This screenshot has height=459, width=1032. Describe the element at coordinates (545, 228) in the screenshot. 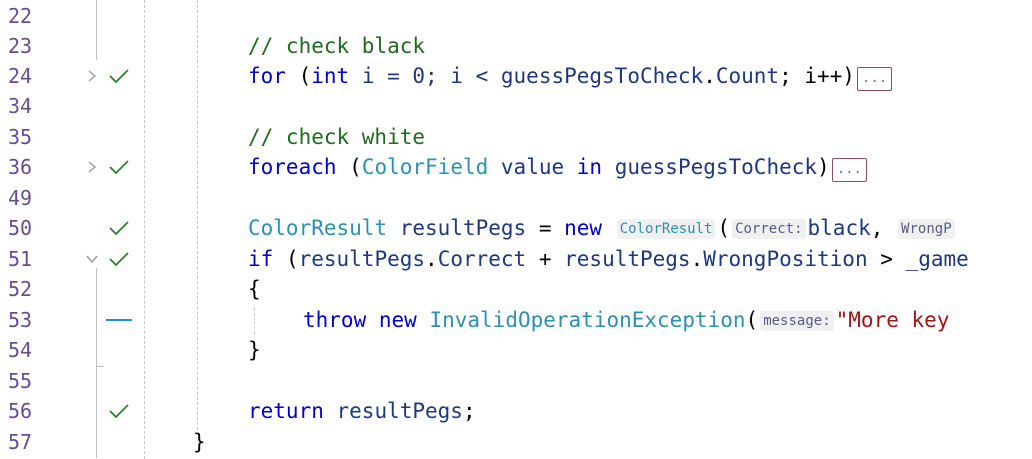

I see `punctuation: =` at that location.